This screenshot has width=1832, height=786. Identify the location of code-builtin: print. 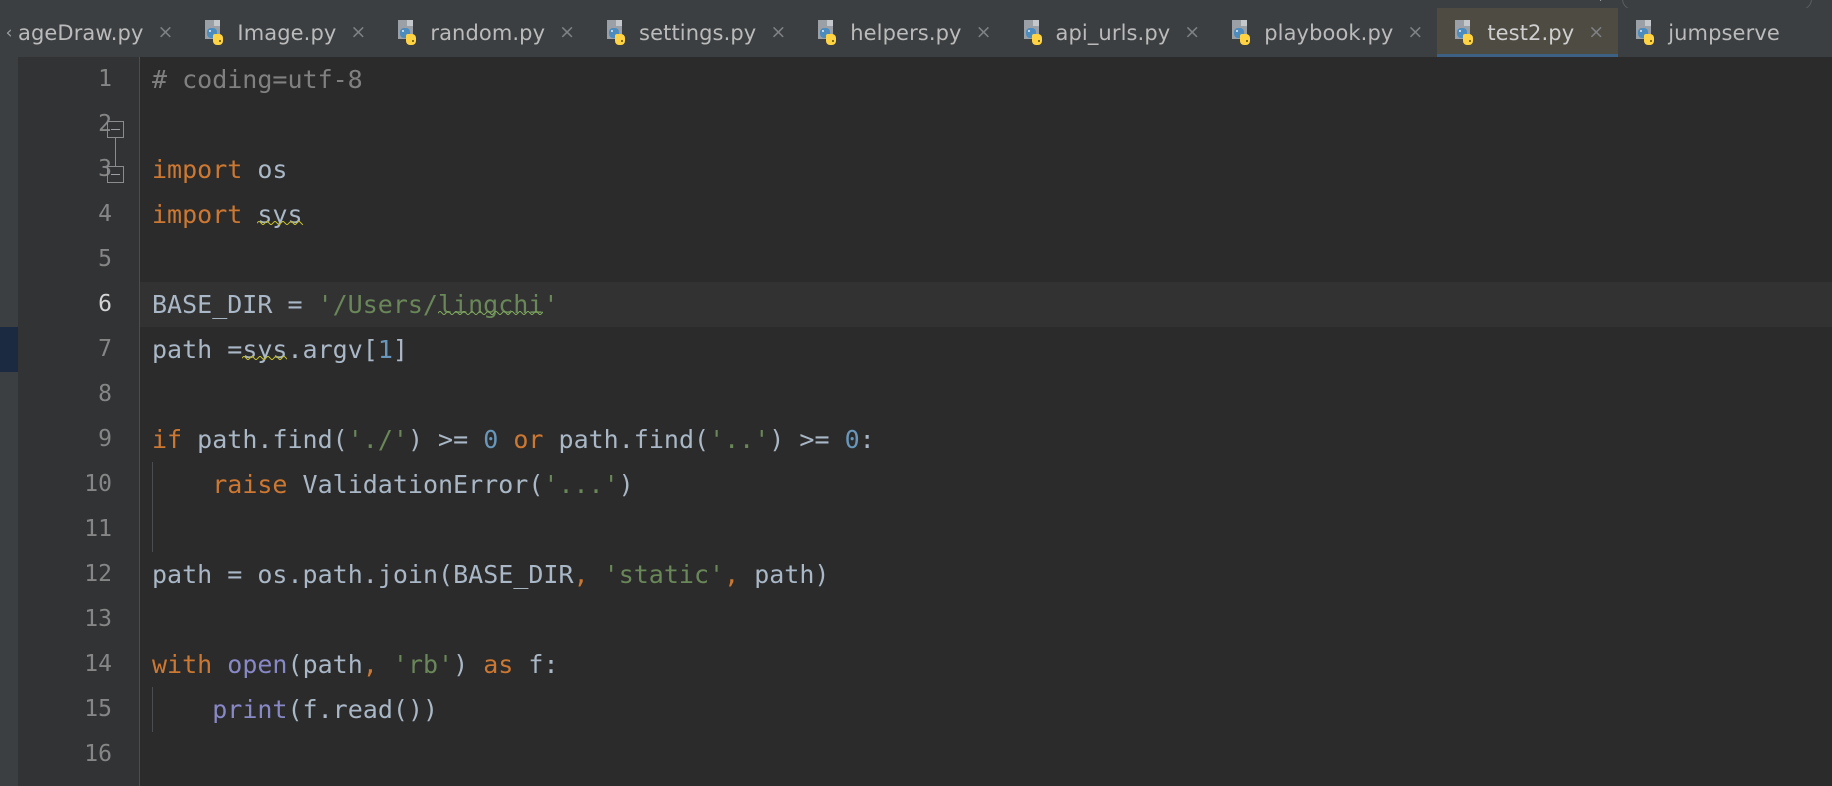
(250, 709).